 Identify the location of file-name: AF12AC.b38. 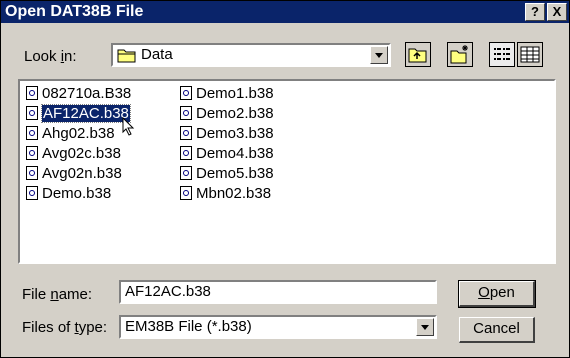
(86, 113).